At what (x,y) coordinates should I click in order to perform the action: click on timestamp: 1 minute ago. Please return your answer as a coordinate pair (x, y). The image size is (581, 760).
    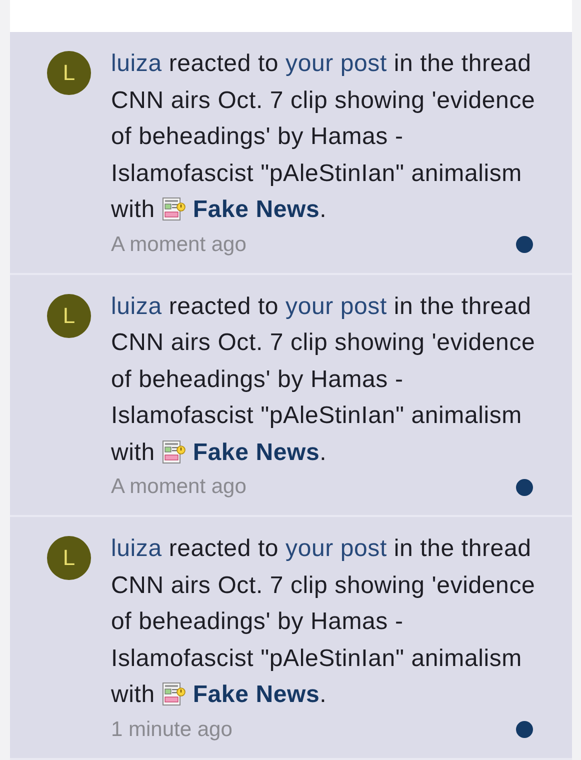
    Looking at the image, I should click on (171, 729).